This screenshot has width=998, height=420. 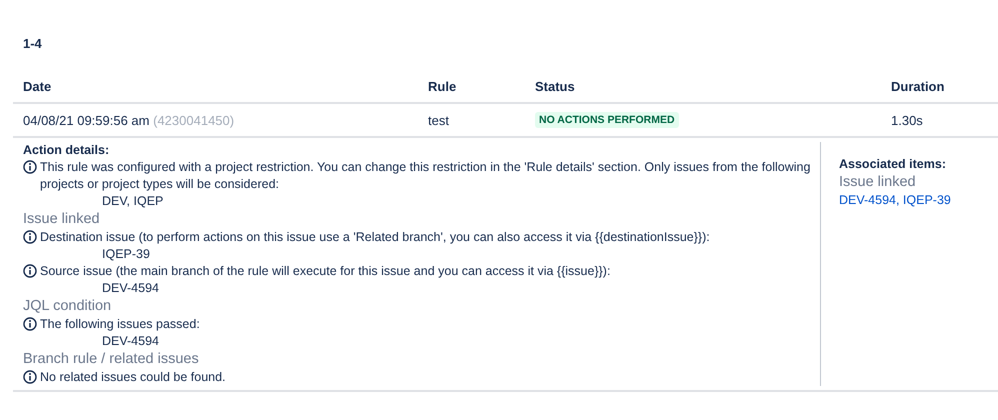 I want to click on column-header: Duration, so click(x=918, y=86).